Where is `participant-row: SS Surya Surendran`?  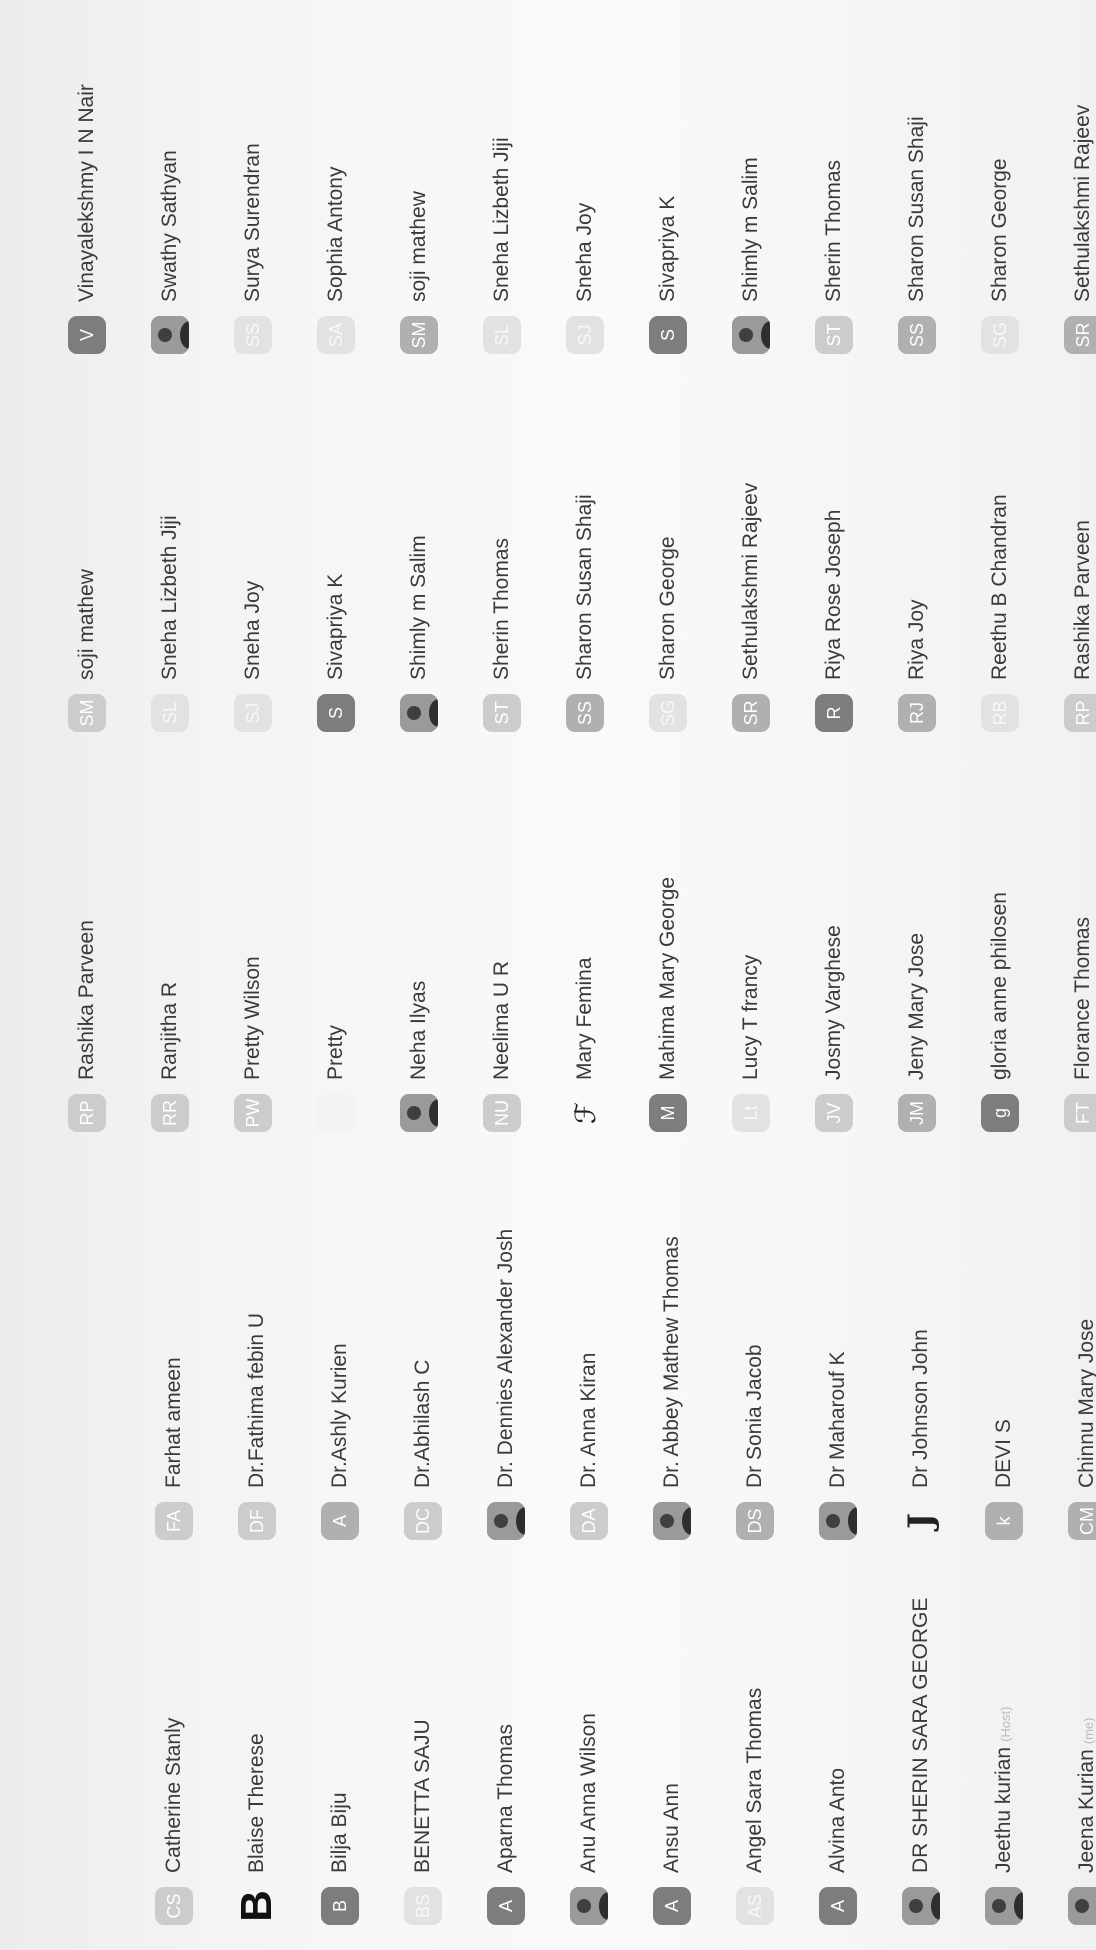 participant-row: SS Surya Surendran is located at coordinates (253, 248).